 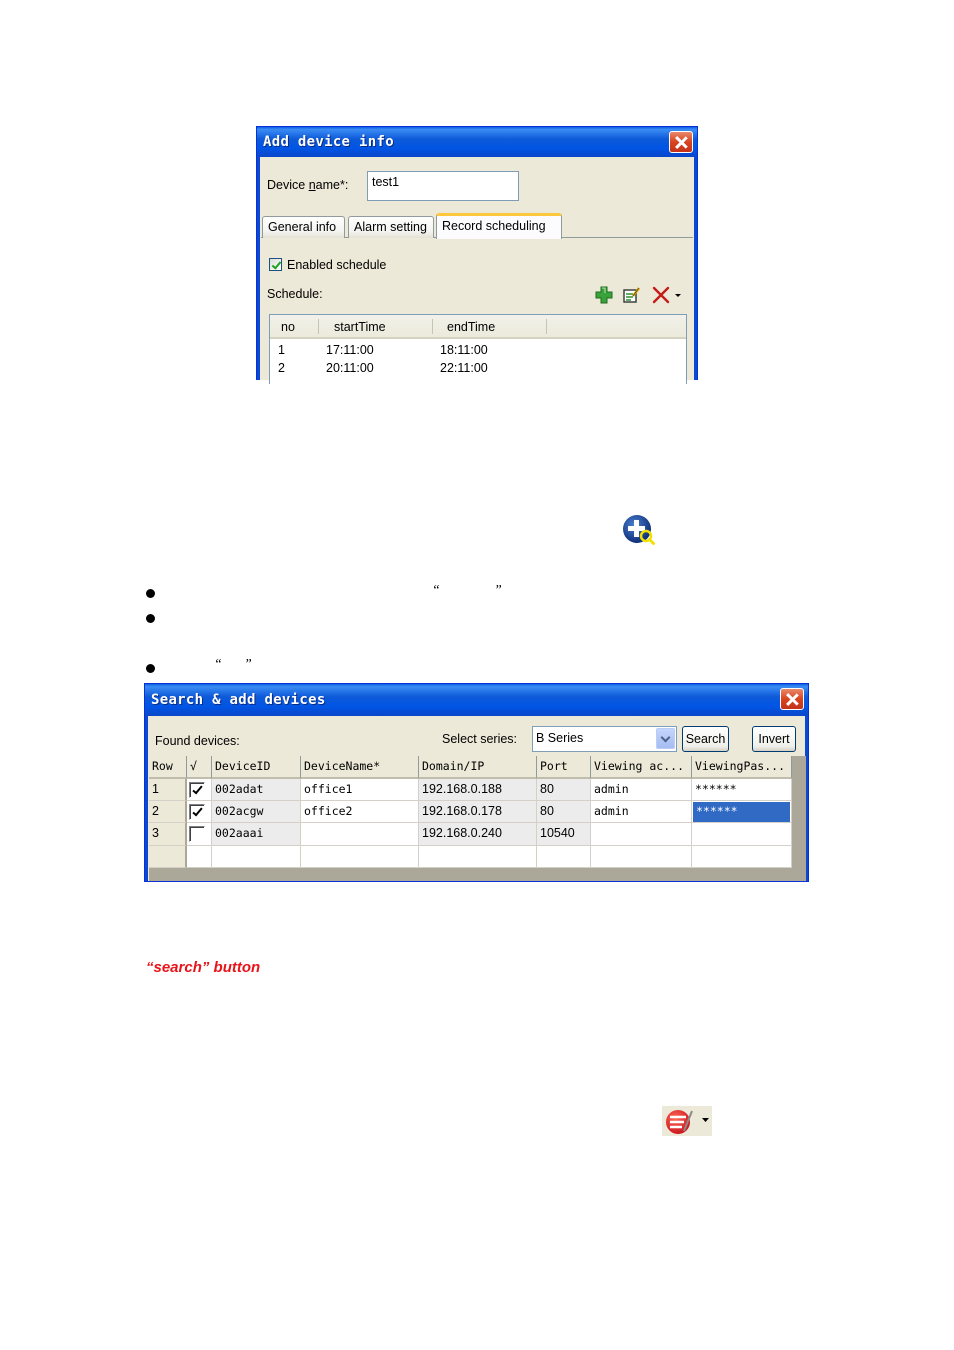 What do you see at coordinates (661, 295) in the screenshot?
I see `delete-icon` at bounding box center [661, 295].